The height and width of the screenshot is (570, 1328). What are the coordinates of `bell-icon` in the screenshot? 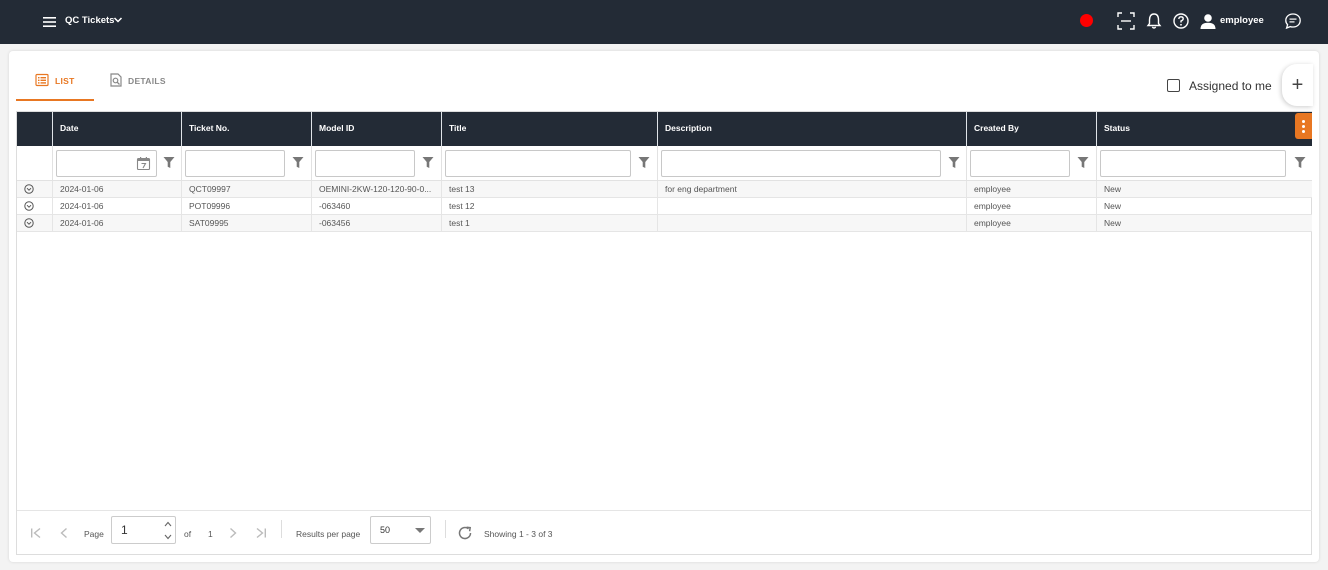 It's located at (1154, 21).